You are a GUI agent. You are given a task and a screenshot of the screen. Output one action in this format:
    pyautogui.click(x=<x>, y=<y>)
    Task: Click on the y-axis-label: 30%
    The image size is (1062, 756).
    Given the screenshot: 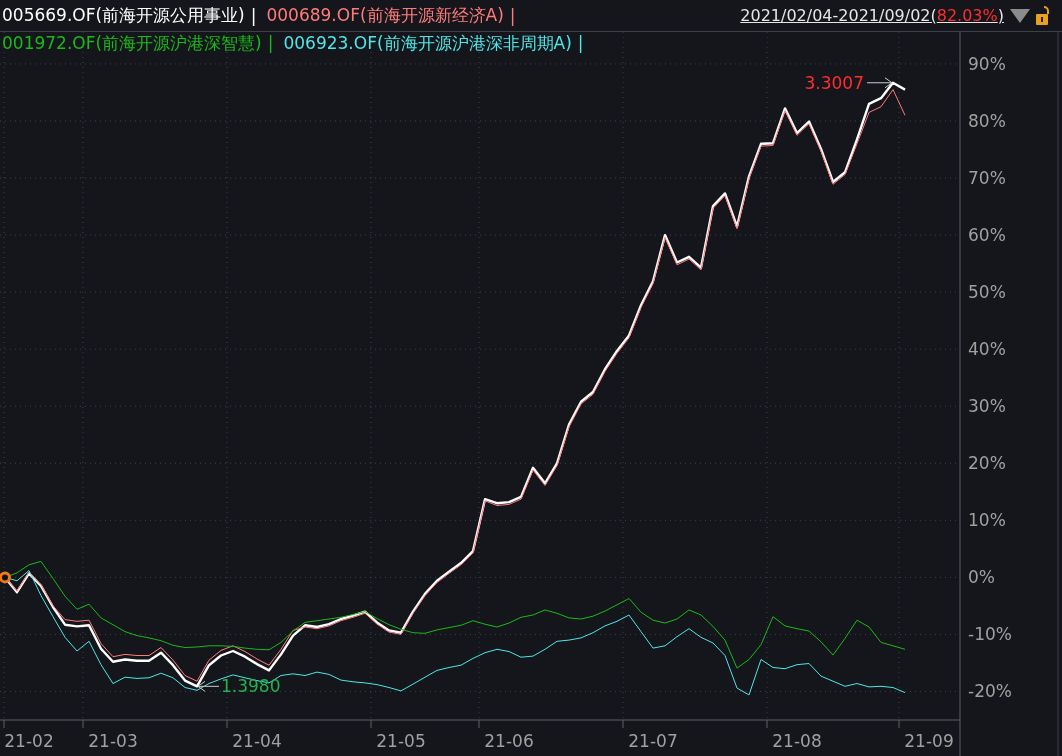 What is the action you would take?
    pyautogui.click(x=987, y=406)
    